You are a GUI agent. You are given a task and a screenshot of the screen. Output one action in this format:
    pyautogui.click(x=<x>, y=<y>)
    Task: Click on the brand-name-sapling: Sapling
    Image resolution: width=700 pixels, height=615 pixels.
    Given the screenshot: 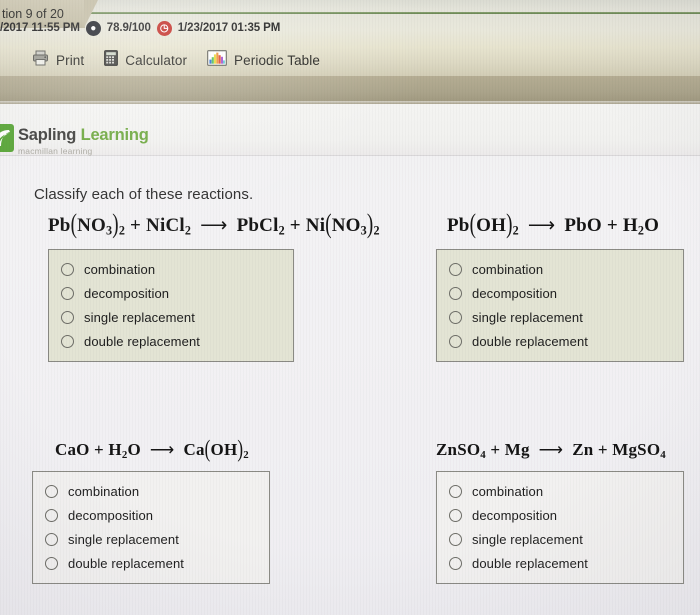 What is the action you would take?
    pyautogui.click(x=47, y=135)
    